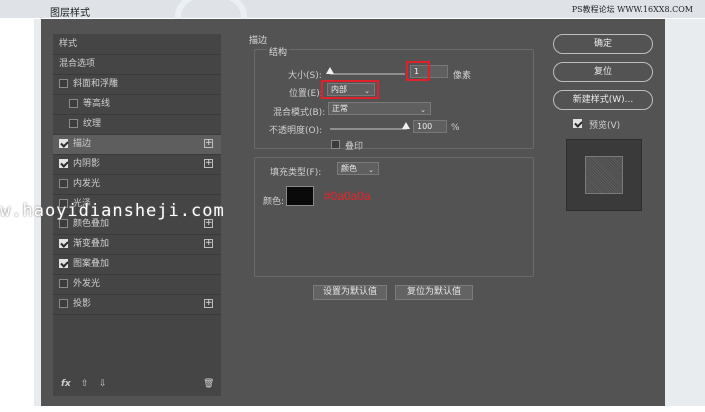  What do you see at coordinates (300, 196) in the screenshot?
I see `stroke-color-swatch` at bounding box center [300, 196].